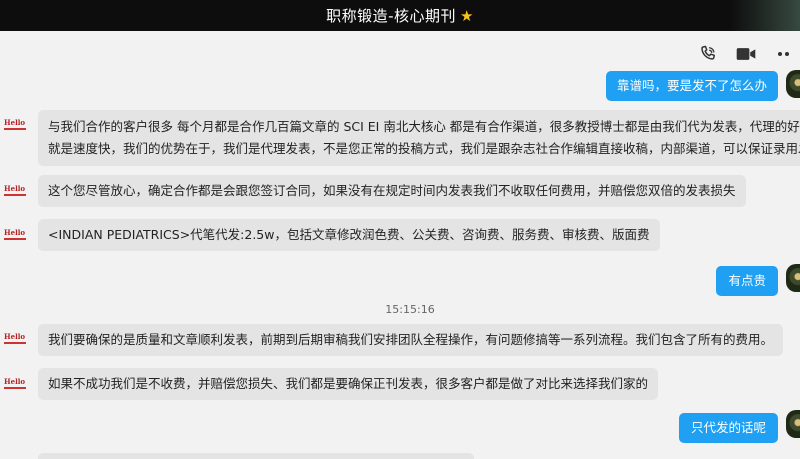 This screenshot has height=459, width=800. I want to click on chat-title: 职称锻造-核心期刊, so click(391, 16).